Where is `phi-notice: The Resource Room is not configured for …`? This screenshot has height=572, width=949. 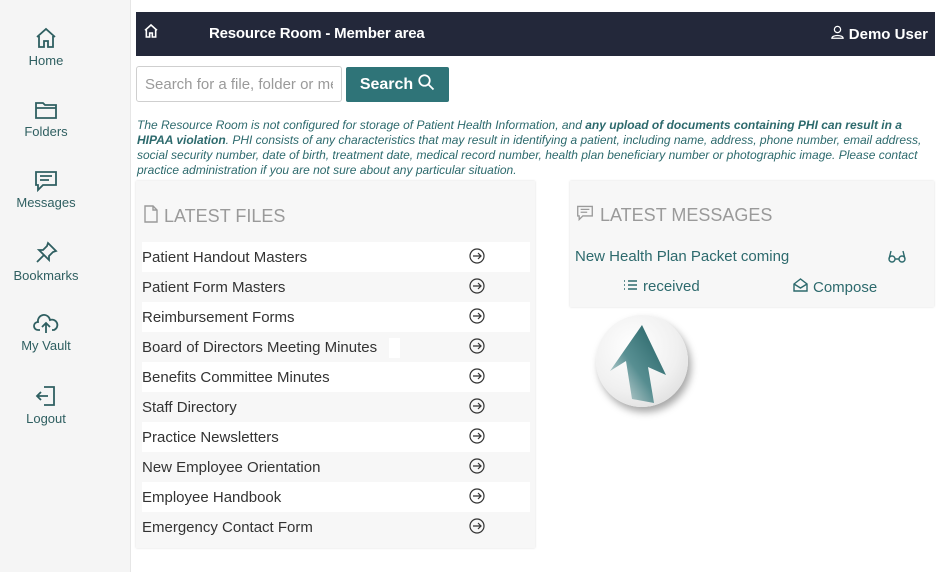
phi-notice: The Resource Room is not configured for … is located at coordinates (532, 148).